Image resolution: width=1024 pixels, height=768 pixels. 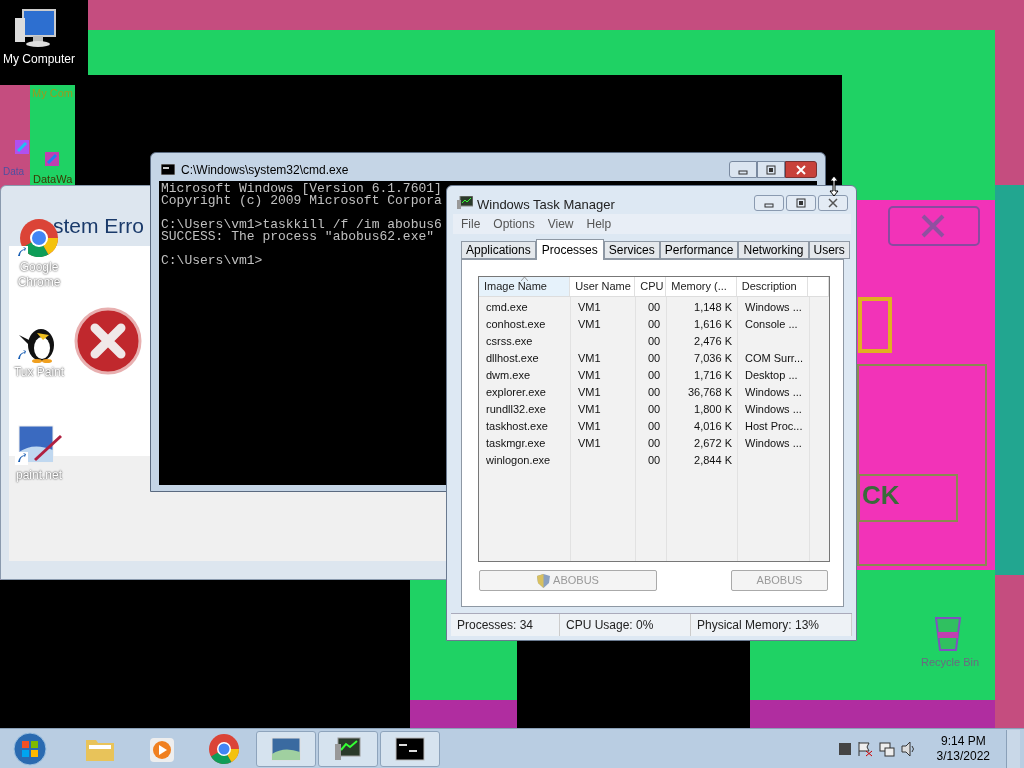 I want to click on chrome-icon, so click(x=224, y=748).